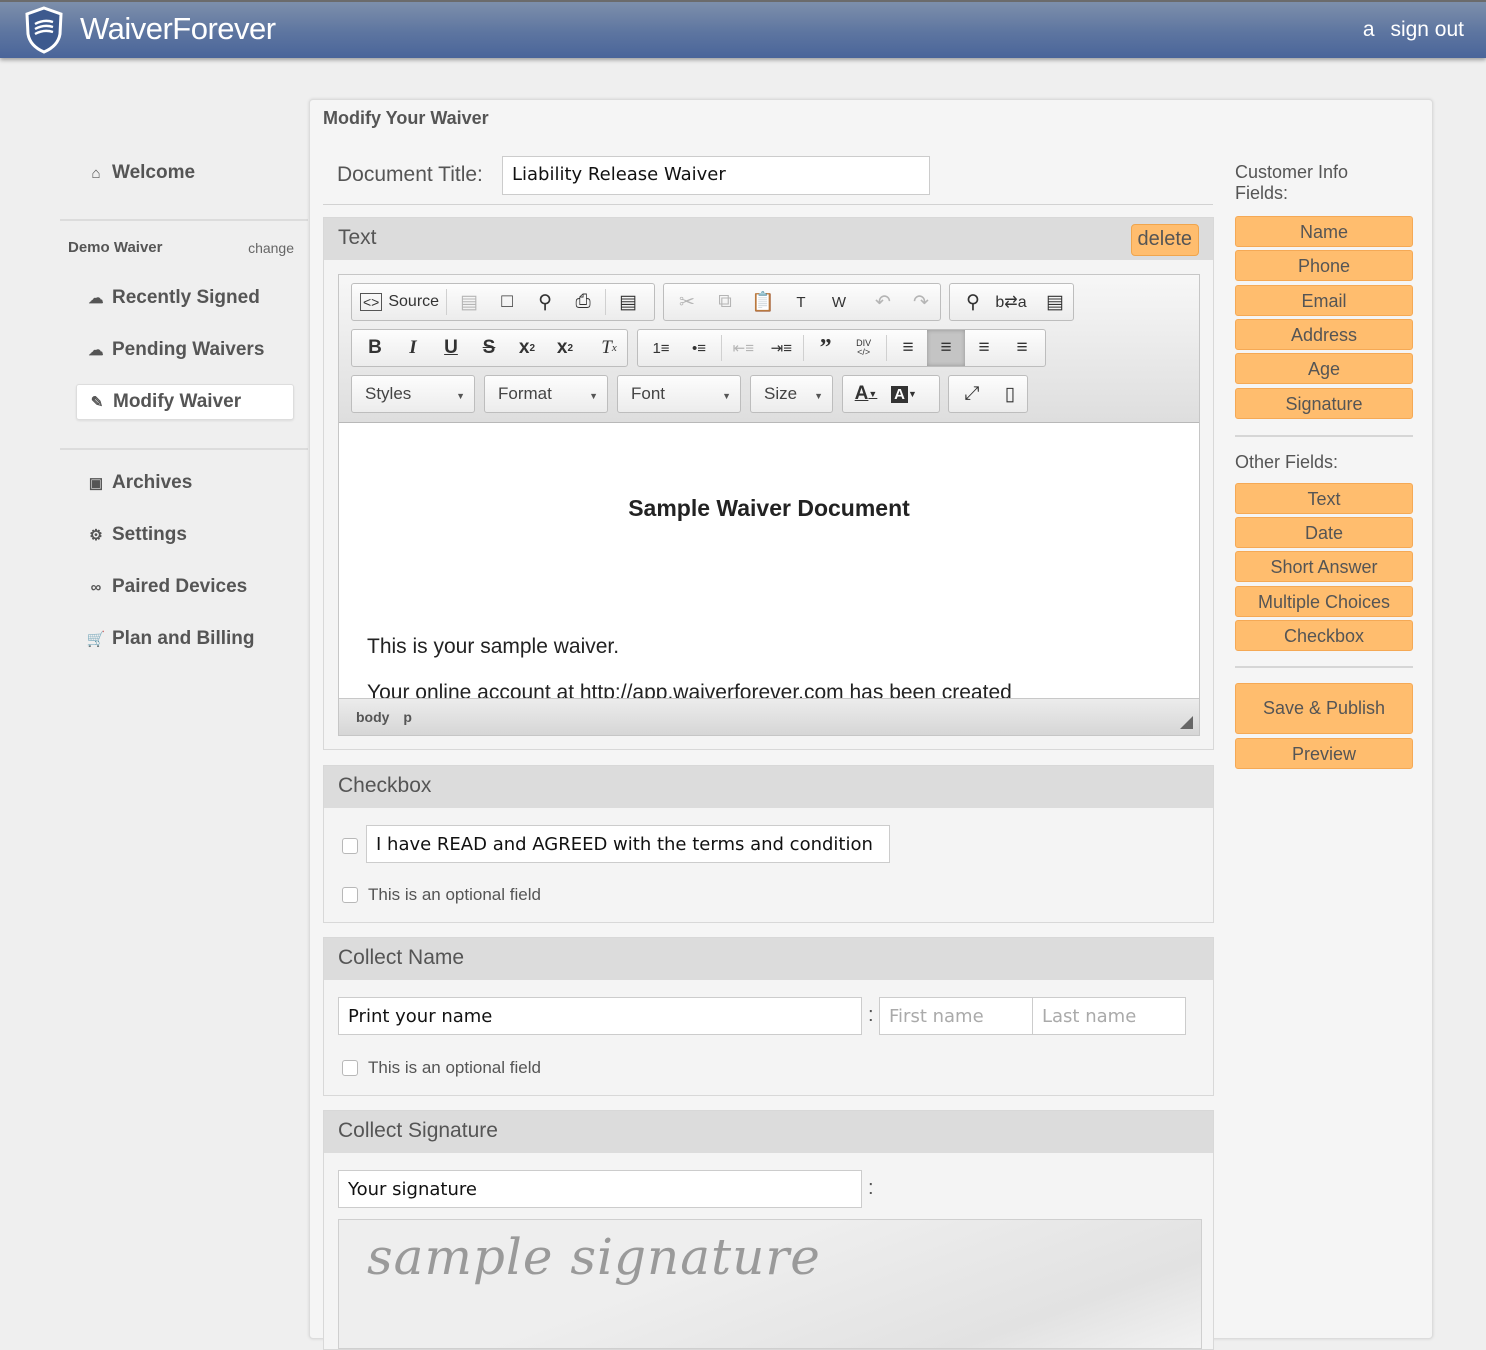 The image size is (1486, 1350). What do you see at coordinates (908, 348) in the screenshot?
I see `align-left-icon: ≡` at bounding box center [908, 348].